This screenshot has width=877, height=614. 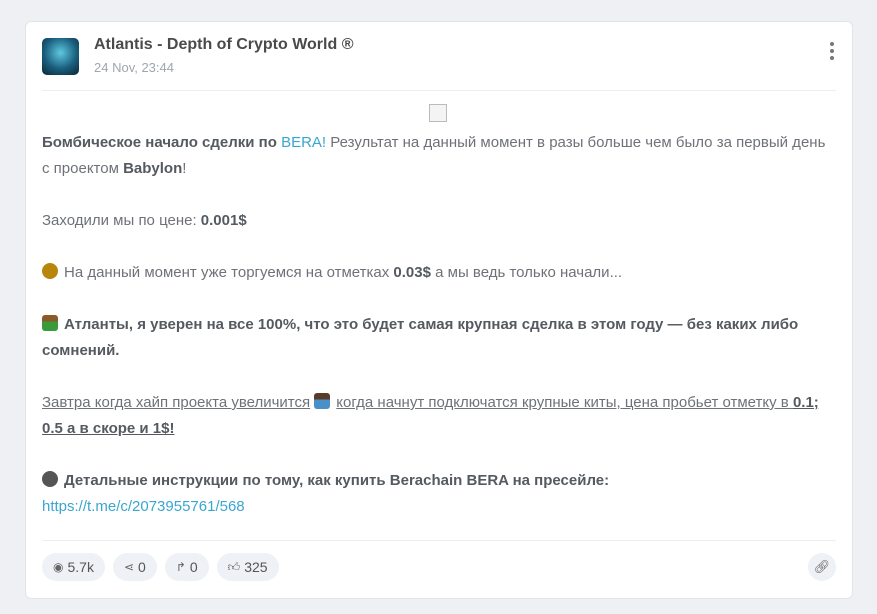 What do you see at coordinates (50, 479) in the screenshot?
I see `pen-icon` at bounding box center [50, 479].